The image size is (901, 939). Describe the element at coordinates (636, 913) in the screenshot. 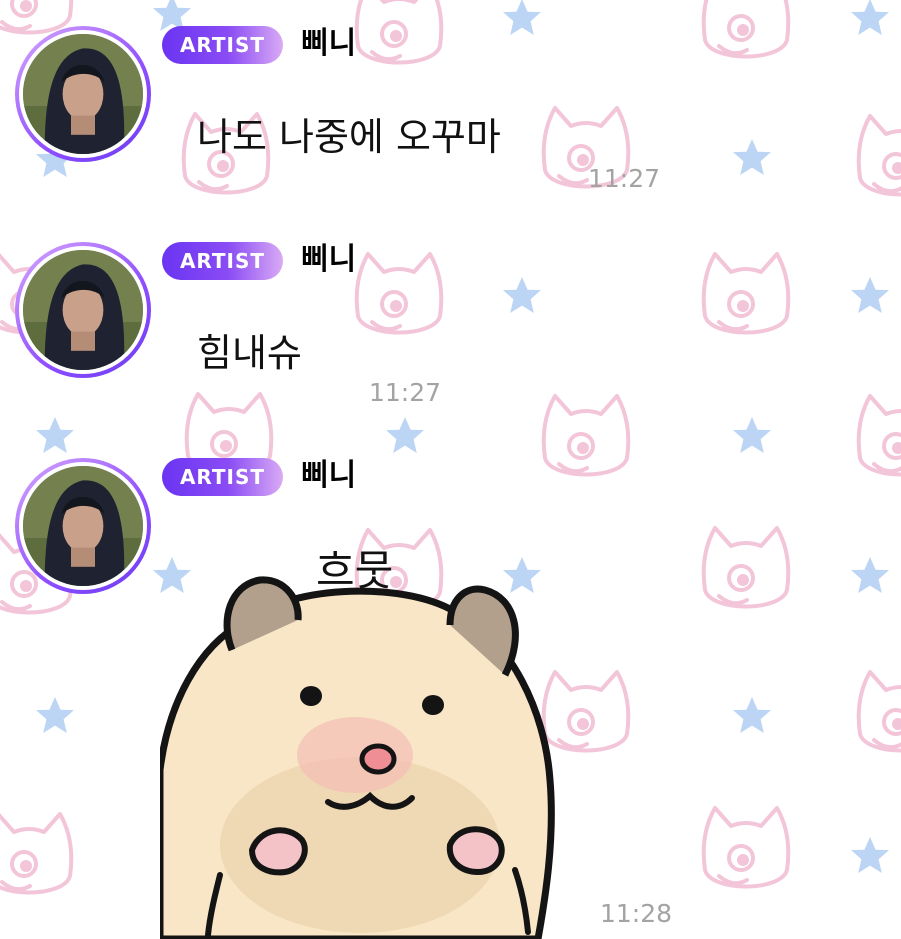

I see `message-timestamp: 11:28` at that location.